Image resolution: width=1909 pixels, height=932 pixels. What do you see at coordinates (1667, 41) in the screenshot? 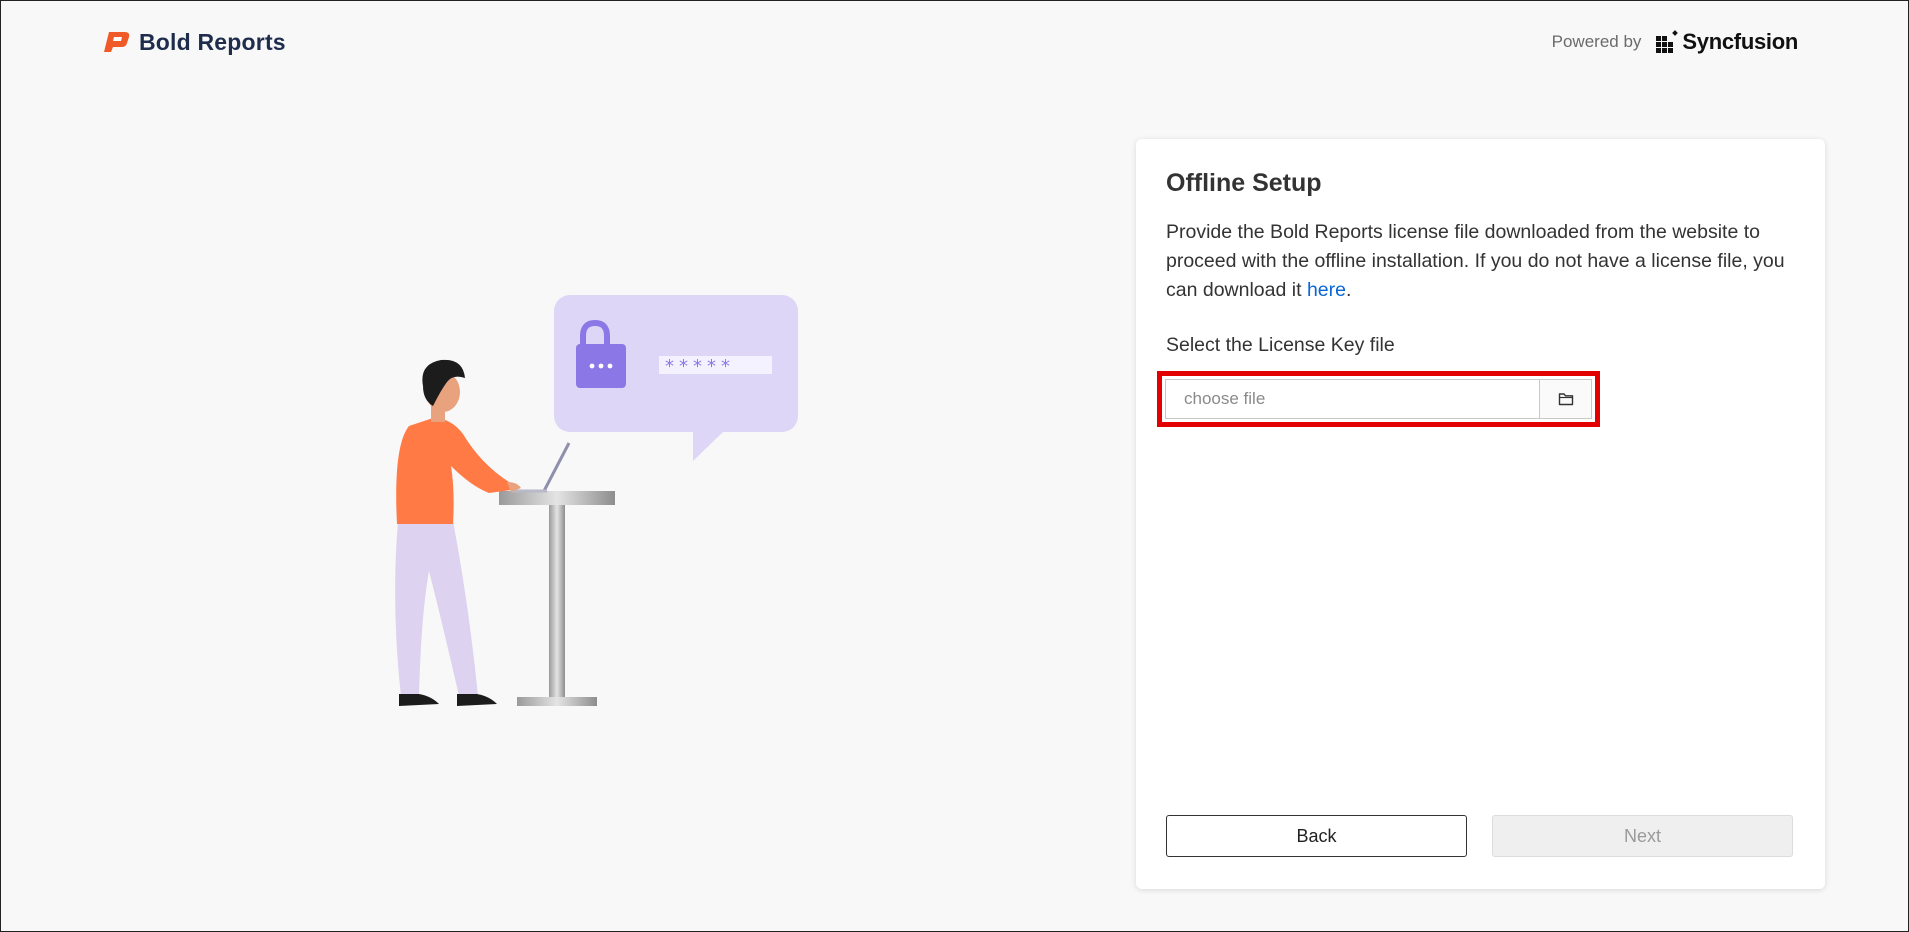
I see `syncfusion-mark-icon` at bounding box center [1667, 41].